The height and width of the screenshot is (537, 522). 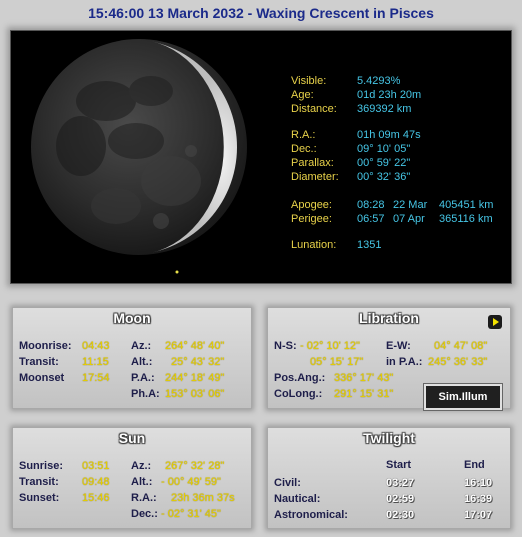 I want to click on parallax-label: Parallax:, so click(x=312, y=163).